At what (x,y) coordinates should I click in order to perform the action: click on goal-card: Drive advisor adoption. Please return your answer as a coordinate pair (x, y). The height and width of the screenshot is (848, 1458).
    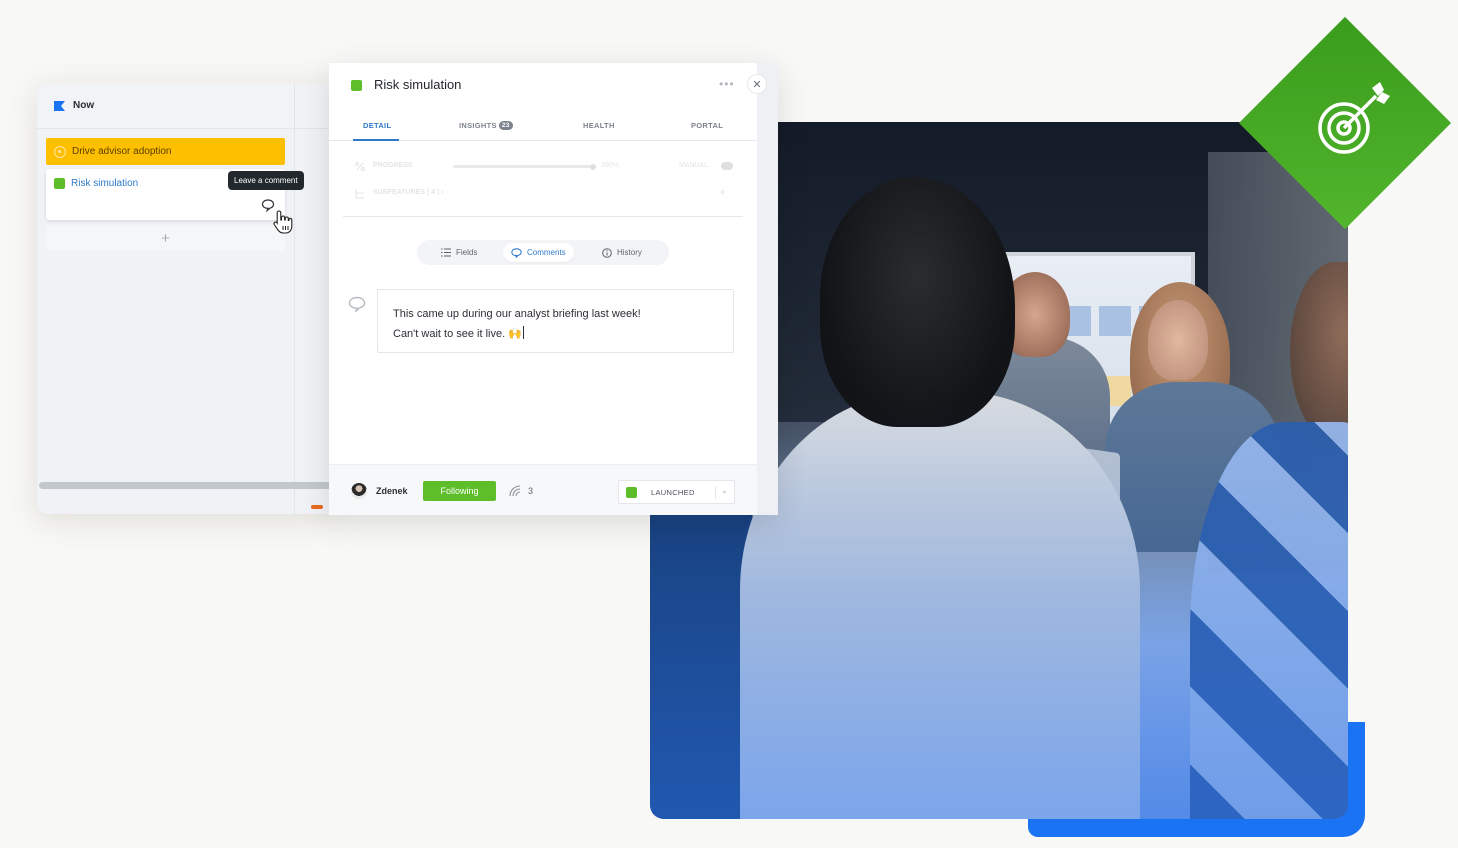
    Looking at the image, I should click on (165, 151).